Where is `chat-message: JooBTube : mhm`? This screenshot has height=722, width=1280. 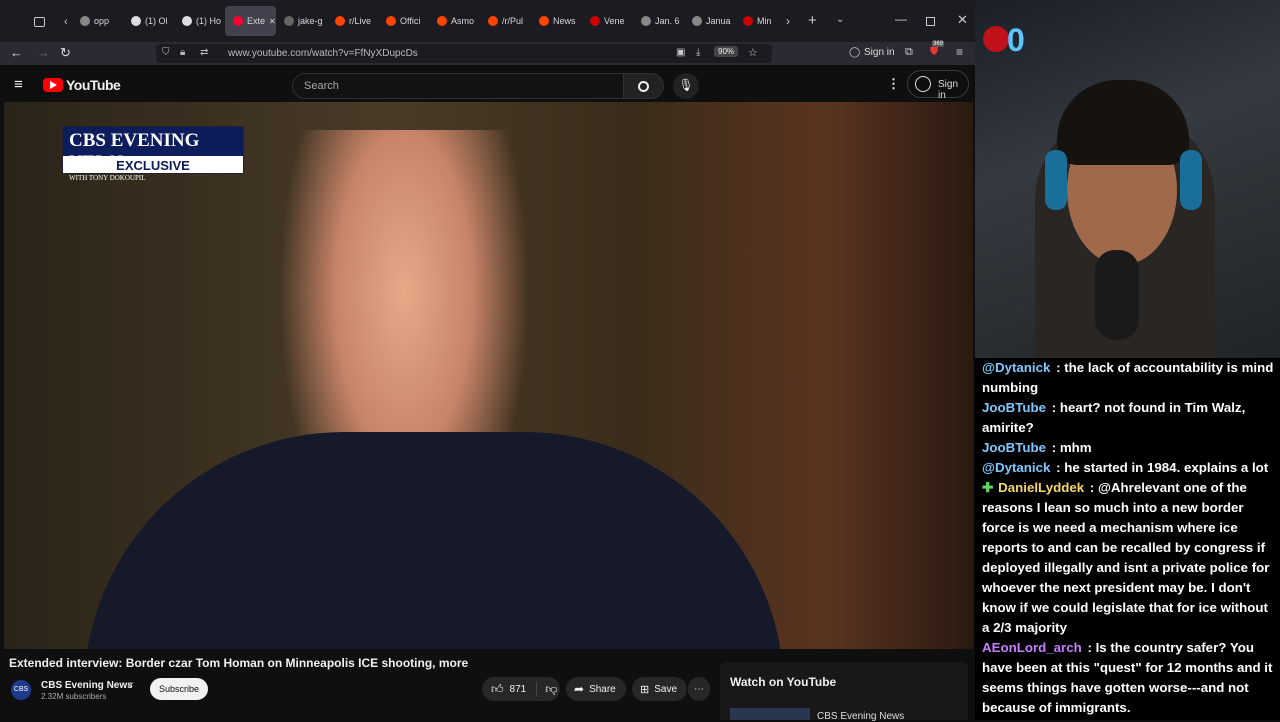
chat-message: JooBTube : mhm is located at coordinates (1129, 448).